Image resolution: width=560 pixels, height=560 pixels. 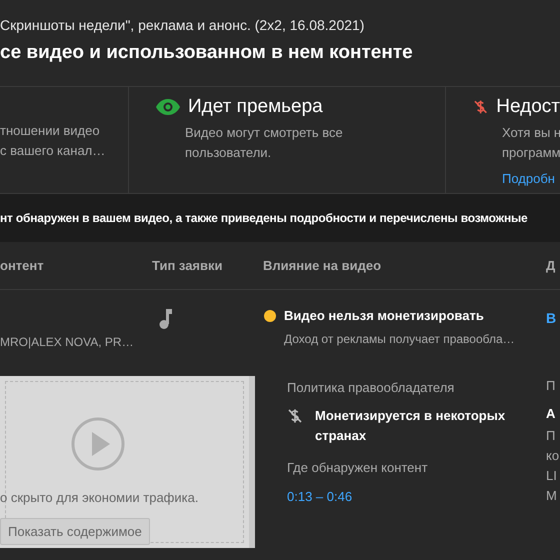 I want to click on status-description: тношении видео, so click(x=50, y=131).